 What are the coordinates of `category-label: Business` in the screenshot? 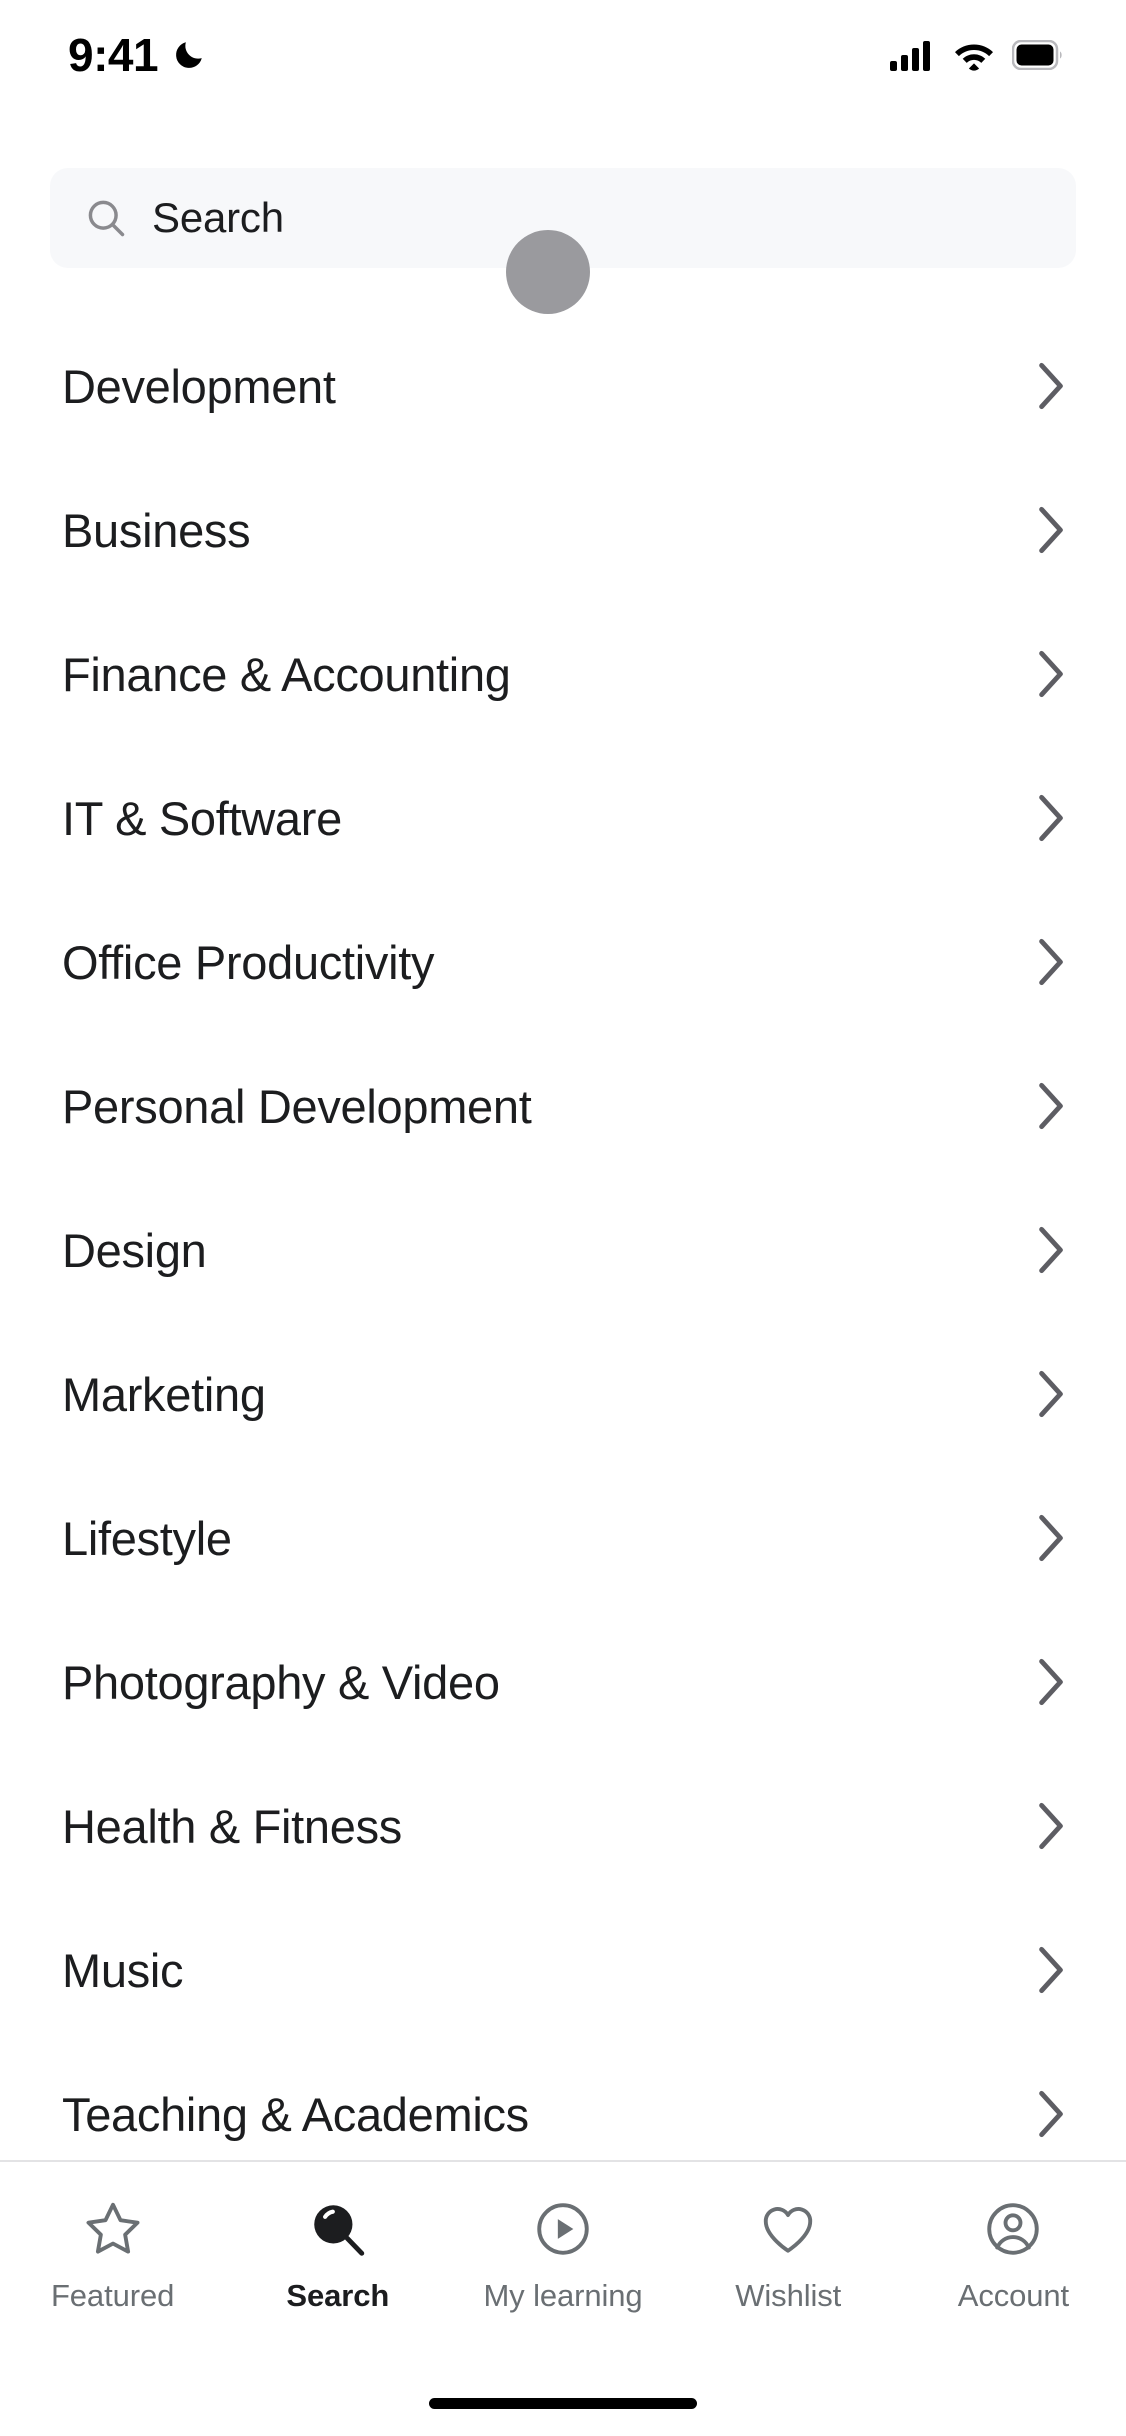 It's located at (156, 530).